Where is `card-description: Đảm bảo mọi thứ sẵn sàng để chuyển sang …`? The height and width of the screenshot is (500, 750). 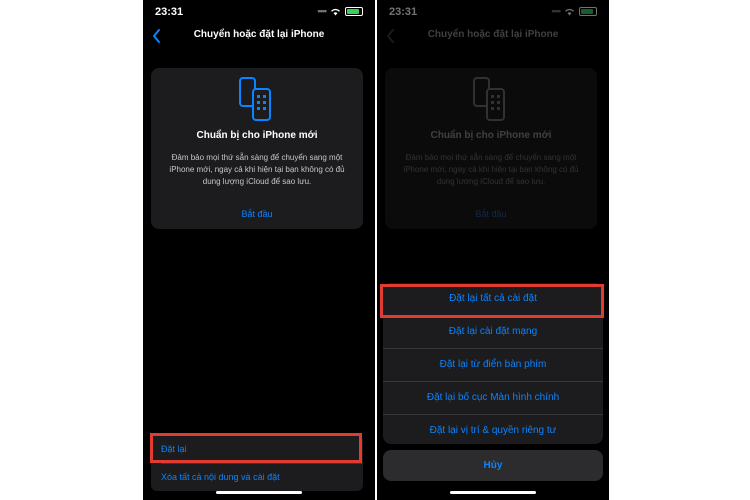 card-description: Đảm bảo mọi thứ sẵn sàng để chuyển sang … is located at coordinates (257, 169).